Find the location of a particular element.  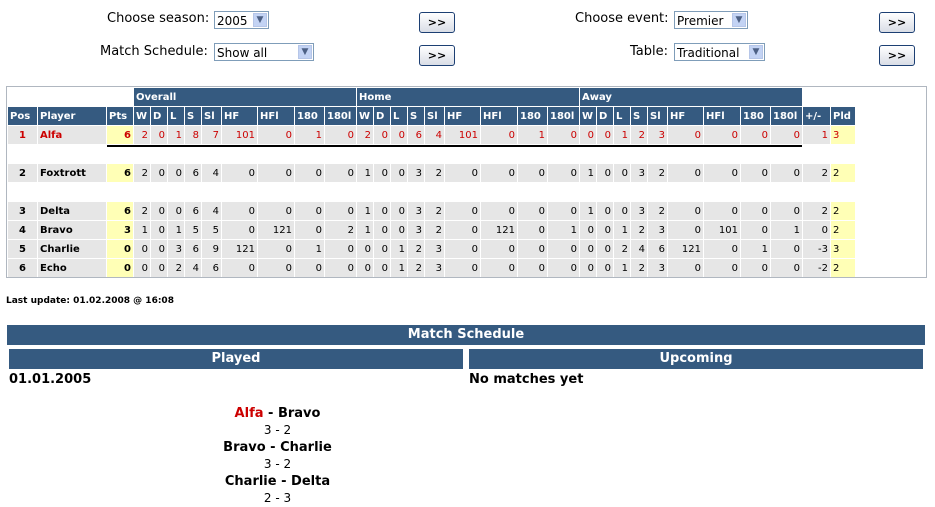

table-go-button: >> is located at coordinates (897, 55).